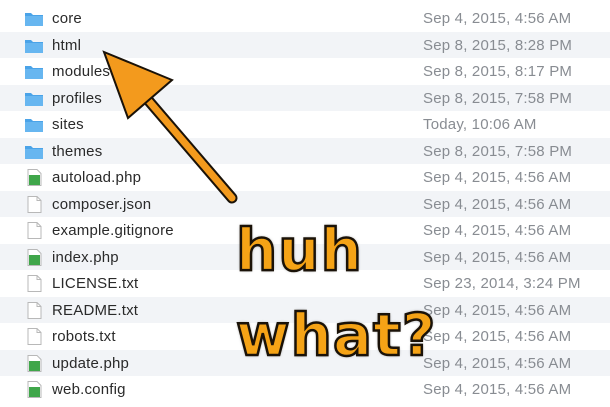  What do you see at coordinates (305, 203) in the screenshot?
I see `file-row-composer: composer.json Sep 4, 2015, 4:56 AM` at bounding box center [305, 203].